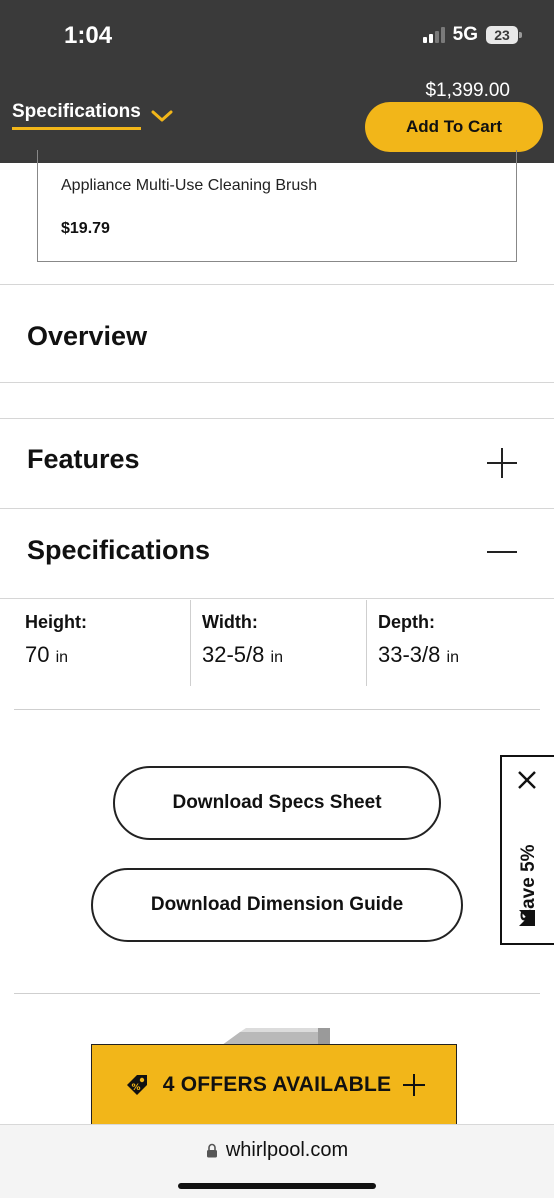  What do you see at coordinates (211, 1150) in the screenshot?
I see `lock-icon` at bounding box center [211, 1150].